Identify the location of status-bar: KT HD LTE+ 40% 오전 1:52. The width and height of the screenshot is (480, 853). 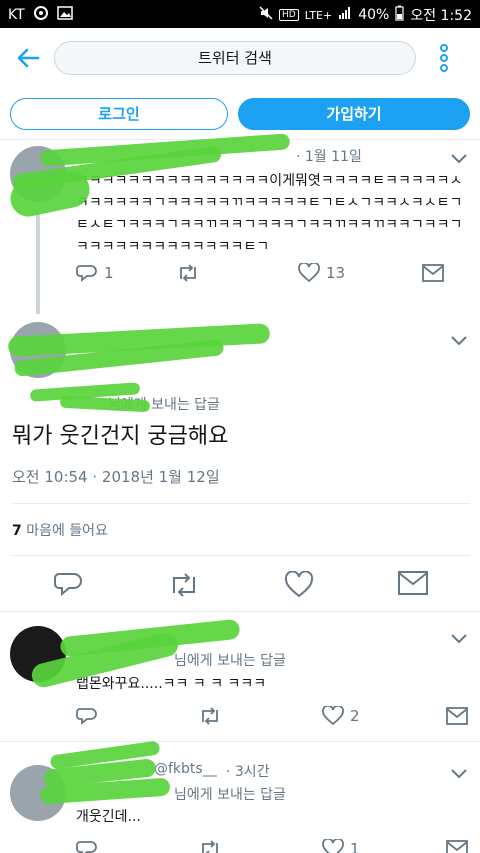
(240, 14).